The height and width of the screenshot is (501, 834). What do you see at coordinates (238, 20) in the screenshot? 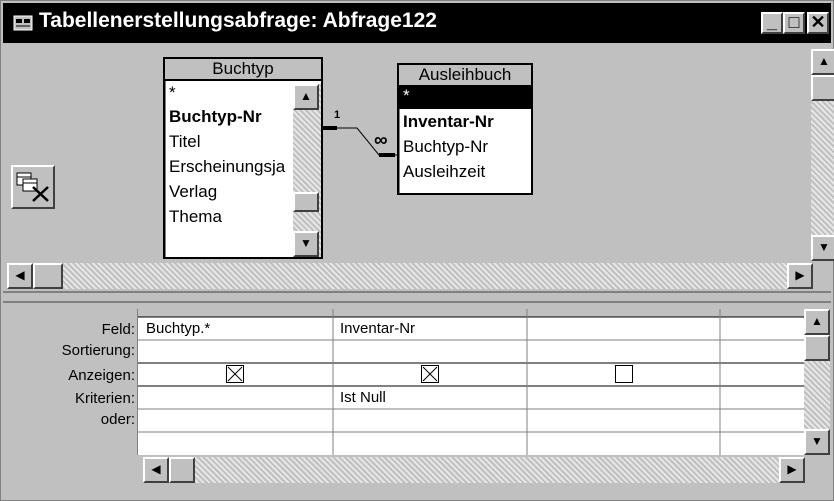
I see `window-title: Tabellenerstellungsabfrage: Abfrage122` at bounding box center [238, 20].